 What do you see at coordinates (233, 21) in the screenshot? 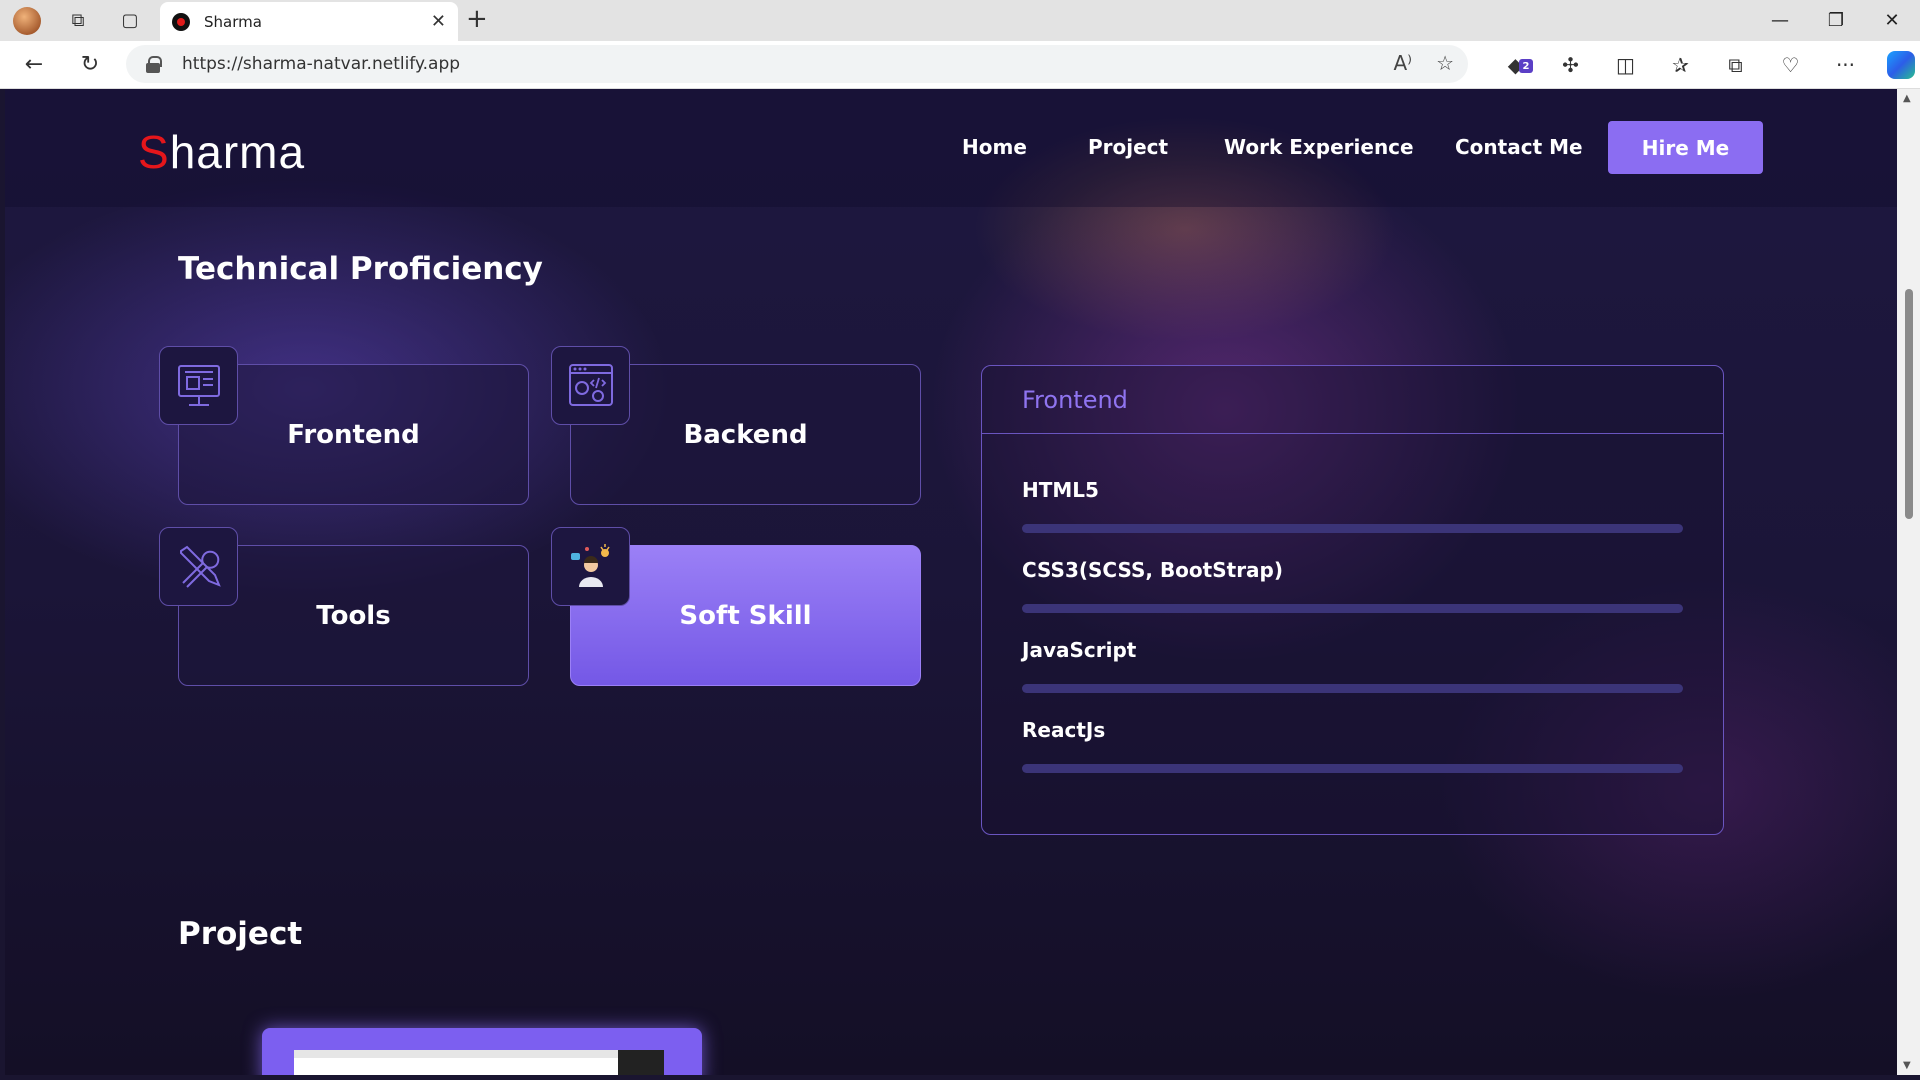
I see `tab-title: Sharma` at bounding box center [233, 21].